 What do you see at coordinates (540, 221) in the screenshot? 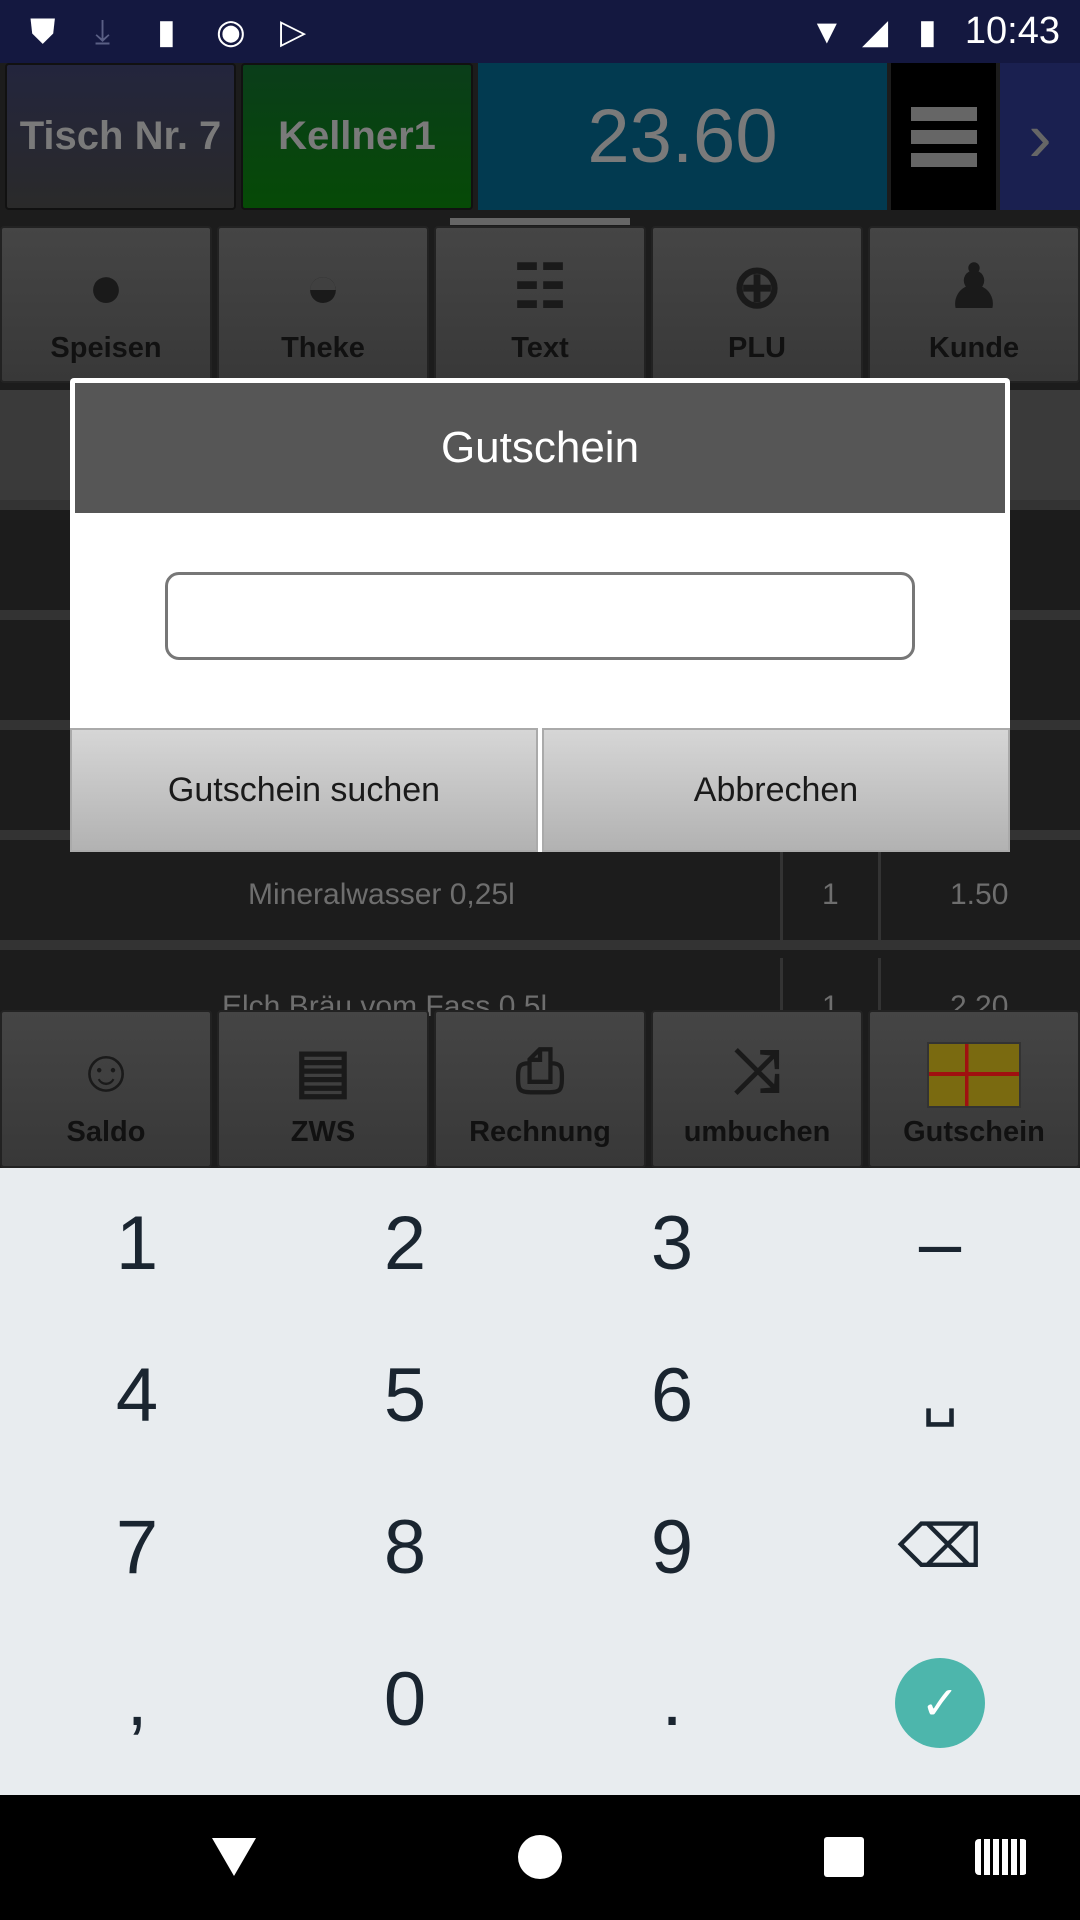
I see `drag-handle` at bounding box center [540, 221].